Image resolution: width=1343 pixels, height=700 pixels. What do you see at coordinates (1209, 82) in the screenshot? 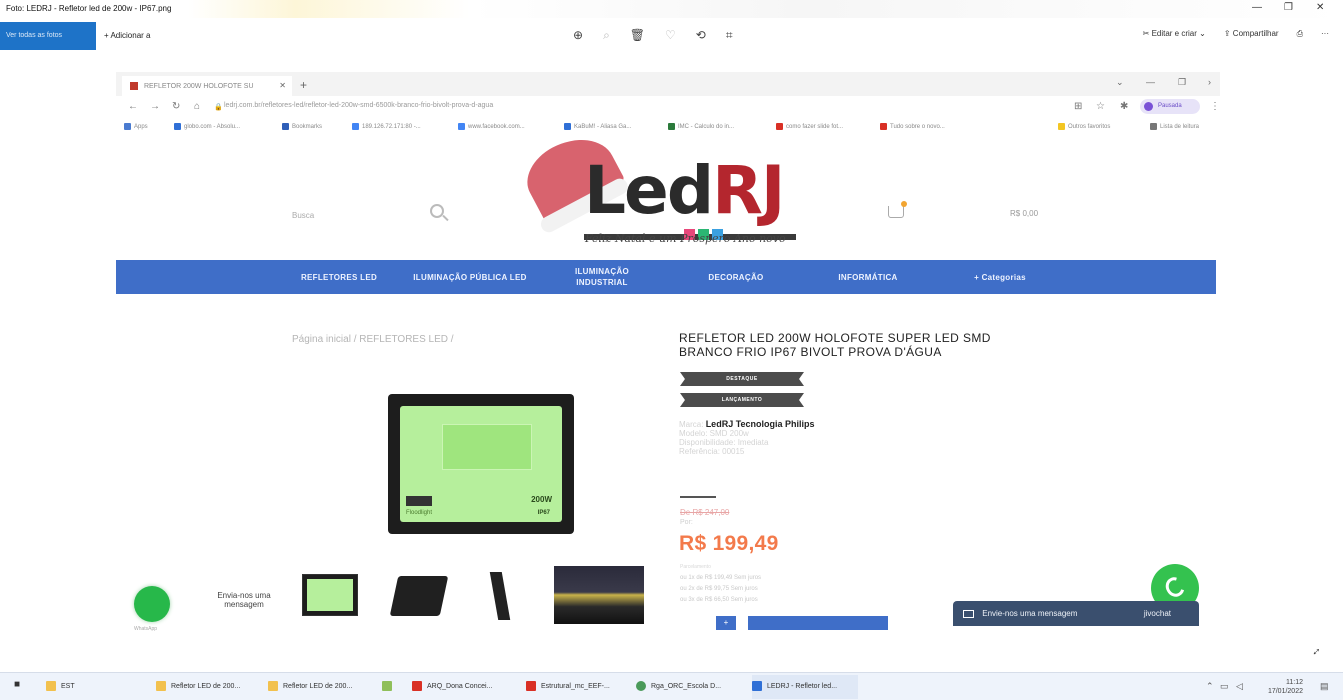
I see `browser-close-icon: ›` at bounding box center [1209, 82].